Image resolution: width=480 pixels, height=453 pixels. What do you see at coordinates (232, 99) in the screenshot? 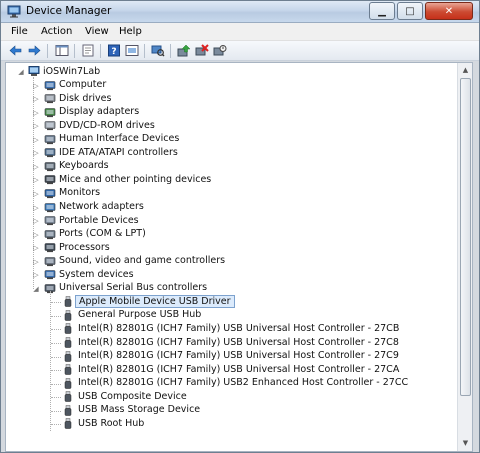
I see `tree-category: ▷ Disk drives` at bounding box center [232, 99].